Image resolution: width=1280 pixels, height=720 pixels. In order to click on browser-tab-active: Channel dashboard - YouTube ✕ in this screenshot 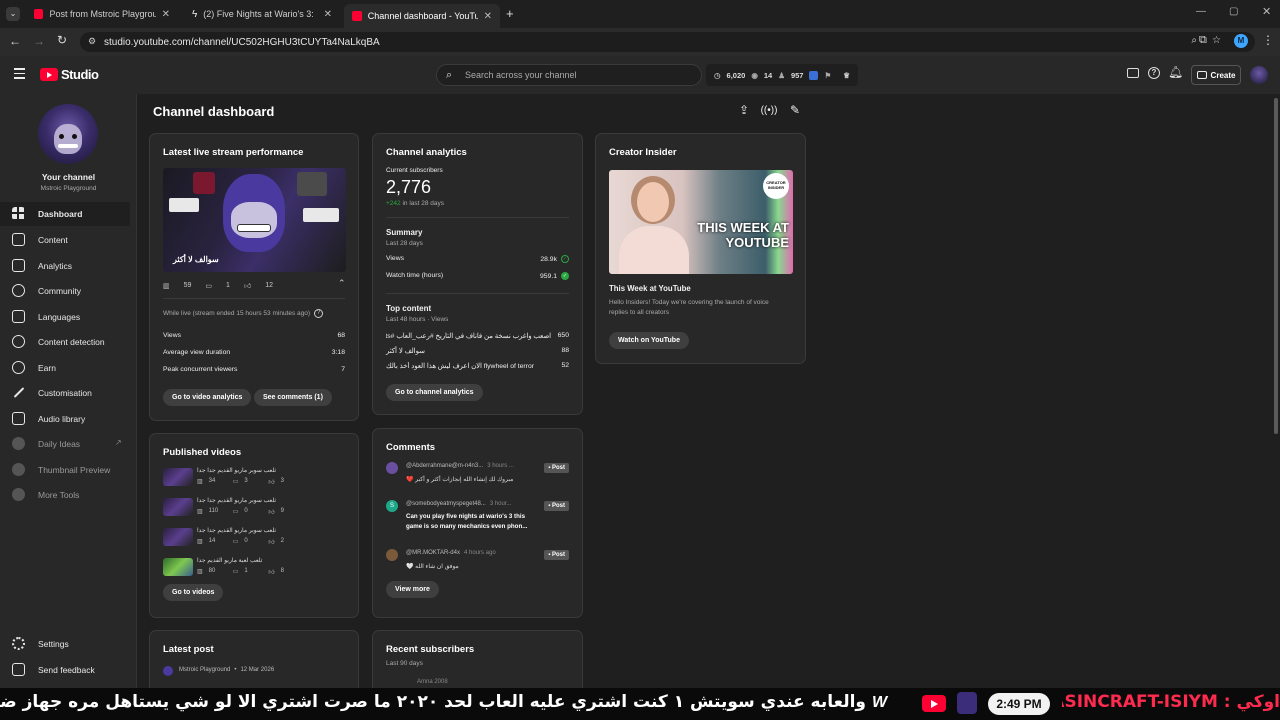, I will do `click(422, 16)`.